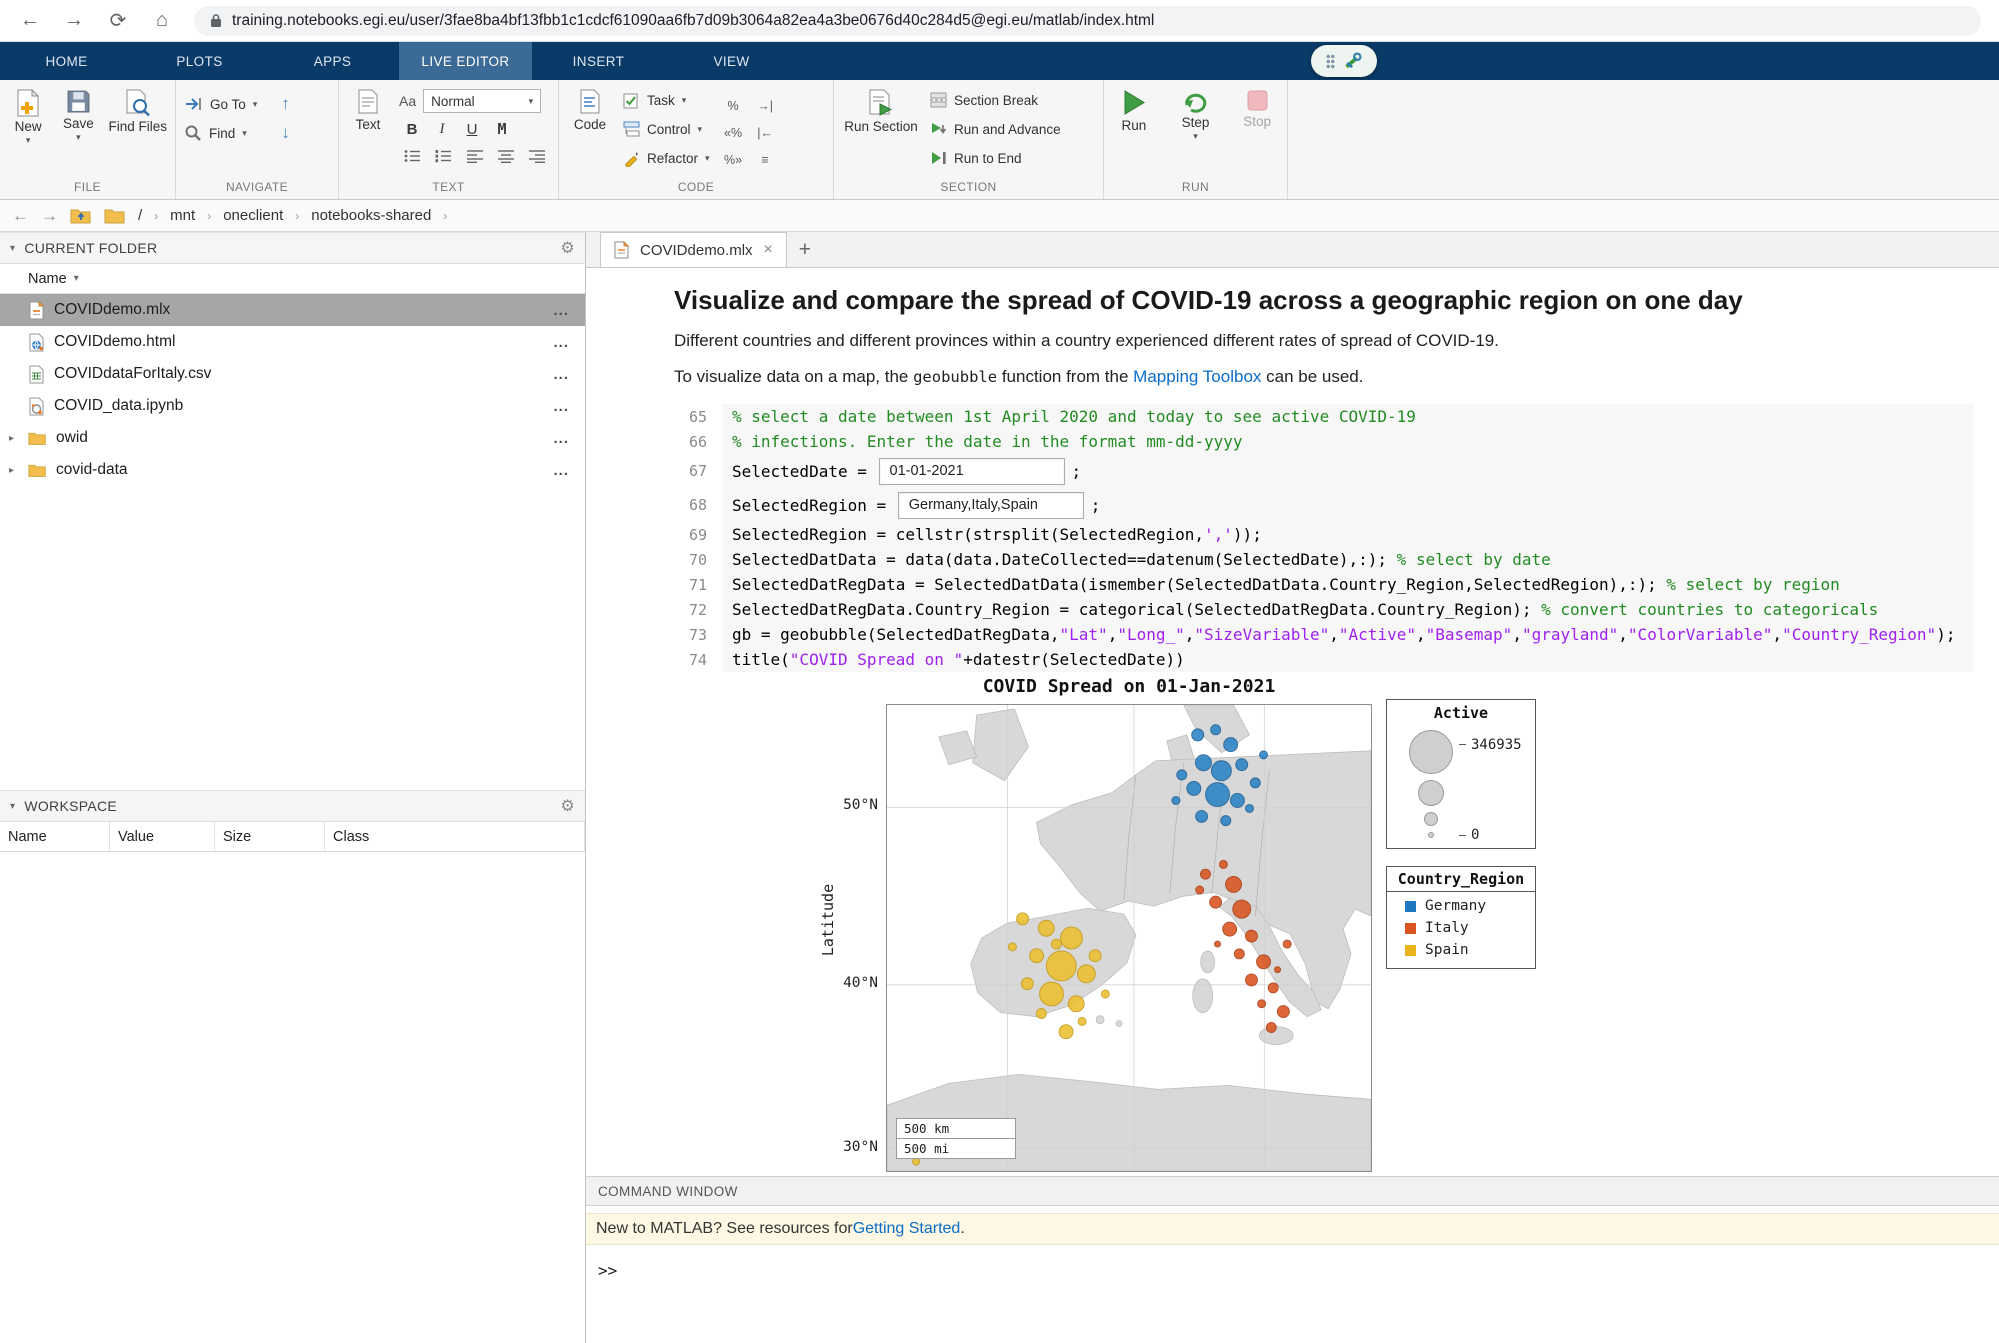 This screenshot has height=1343, width=1999. What do you see at coordinates (995, 129) in the screenshot?
I see `run-and-advance-button: Run and Advance` at bounding box center [995, 129].